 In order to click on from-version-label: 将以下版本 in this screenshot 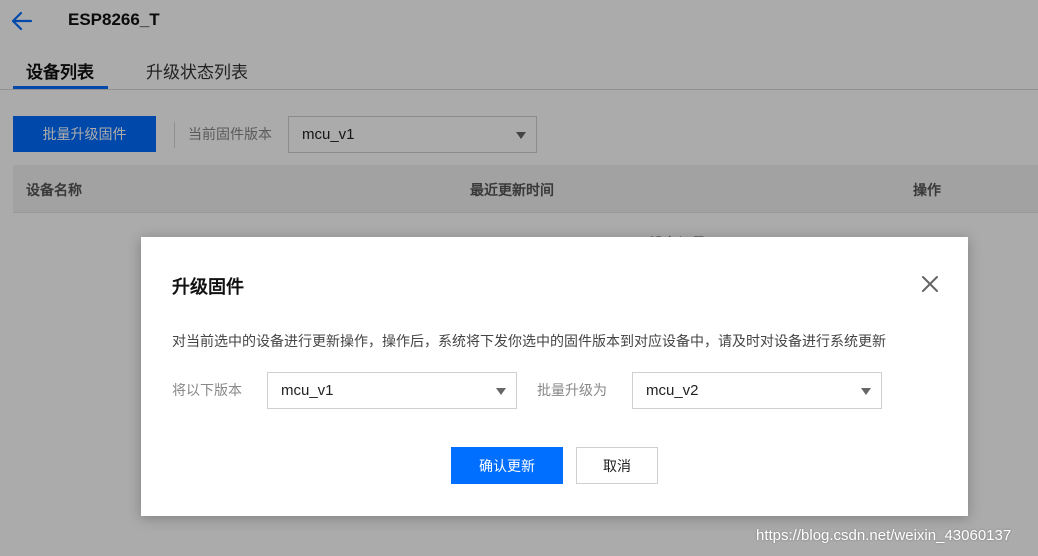, I will do `click(207, 391)`.